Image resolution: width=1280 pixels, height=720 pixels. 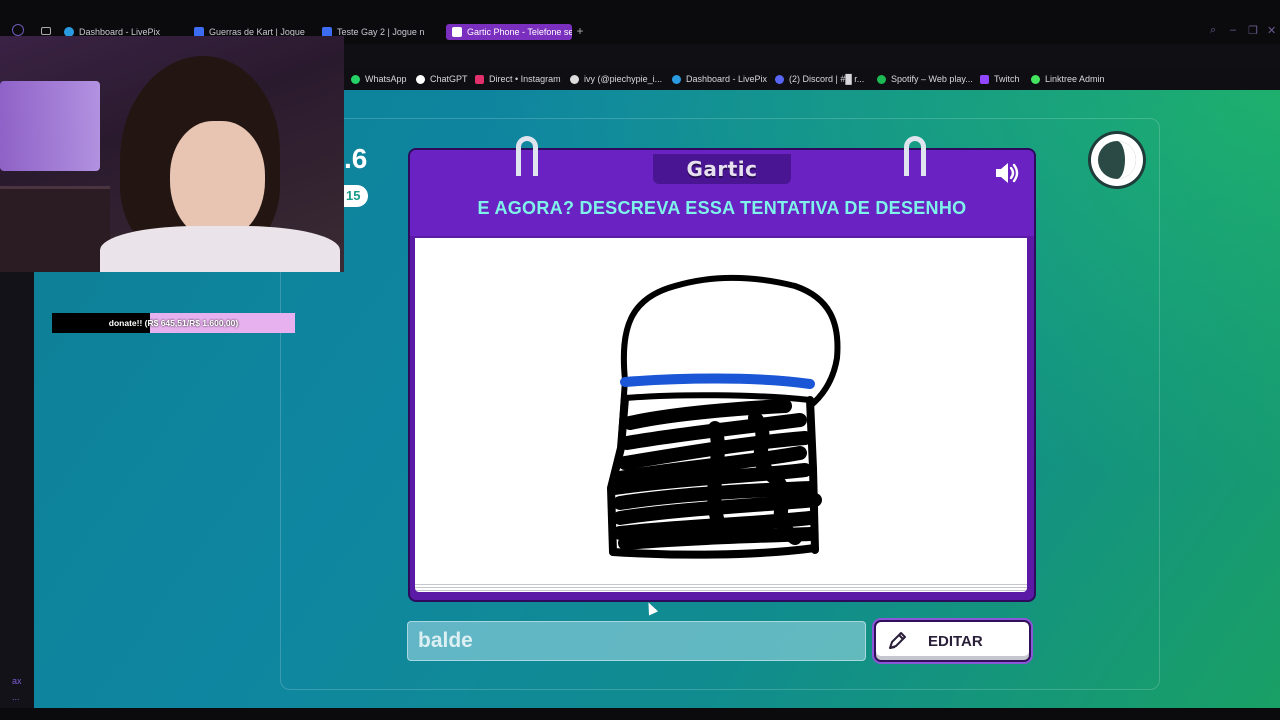 I want to click on bookmark-chatgpt: ChatGPT, so click(x=442, y=79).